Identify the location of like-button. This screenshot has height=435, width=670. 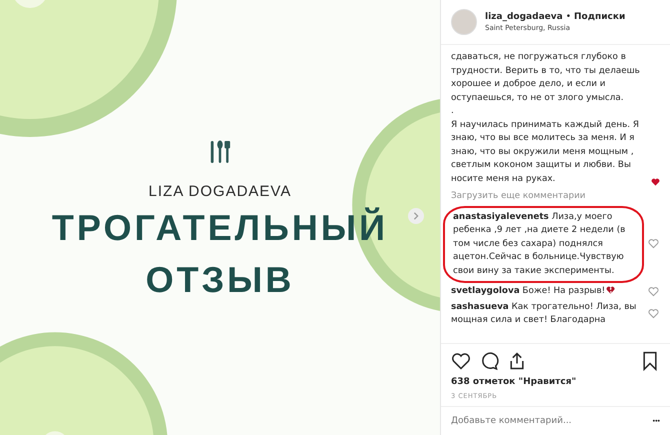
(461, 361).